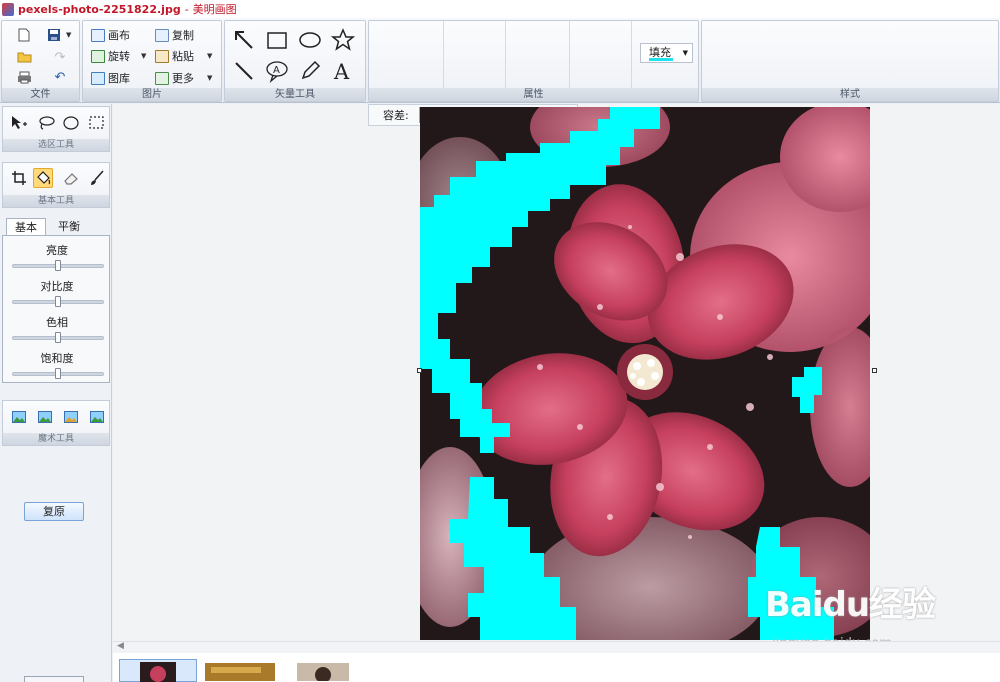 The image size is (1000, 682). What do you see at coordinates (97, 123) in the screenshot?
I see `rect-select-icon` at bounding box center [97, 123].